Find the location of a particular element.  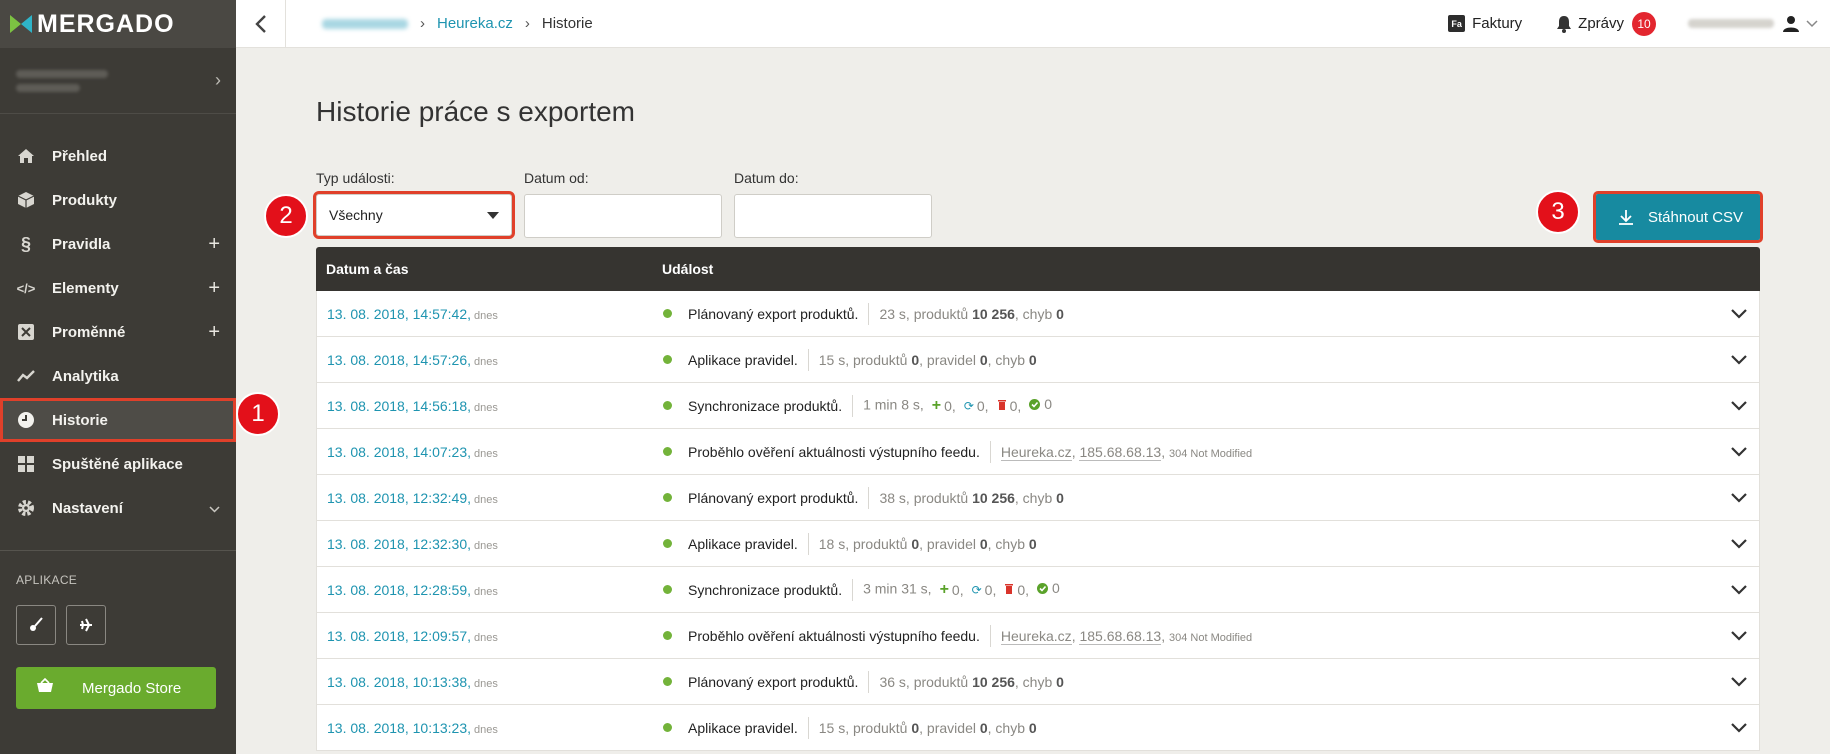

back-button is located at coordinates (261, 24).